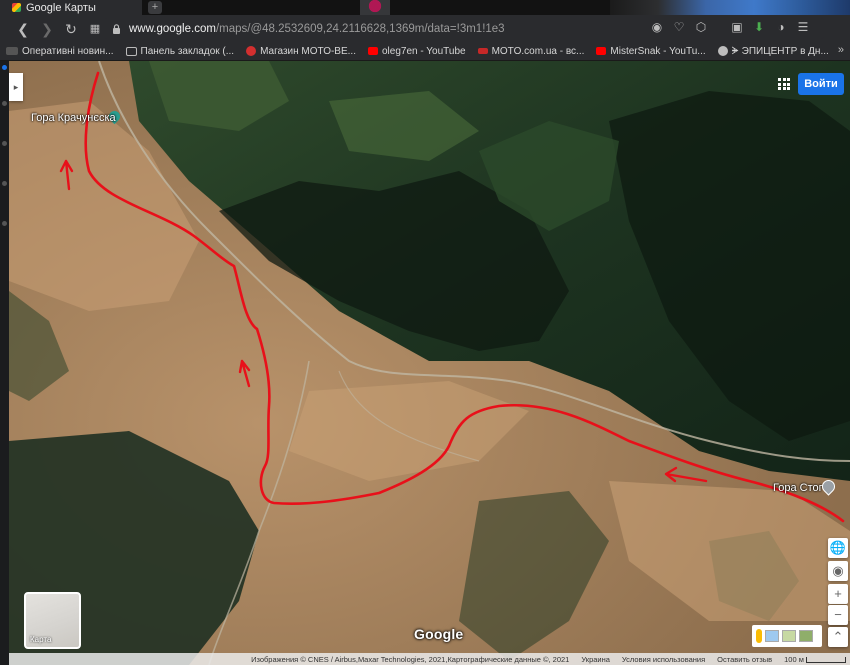  I want to click on folder-icon, so click(131, 51).